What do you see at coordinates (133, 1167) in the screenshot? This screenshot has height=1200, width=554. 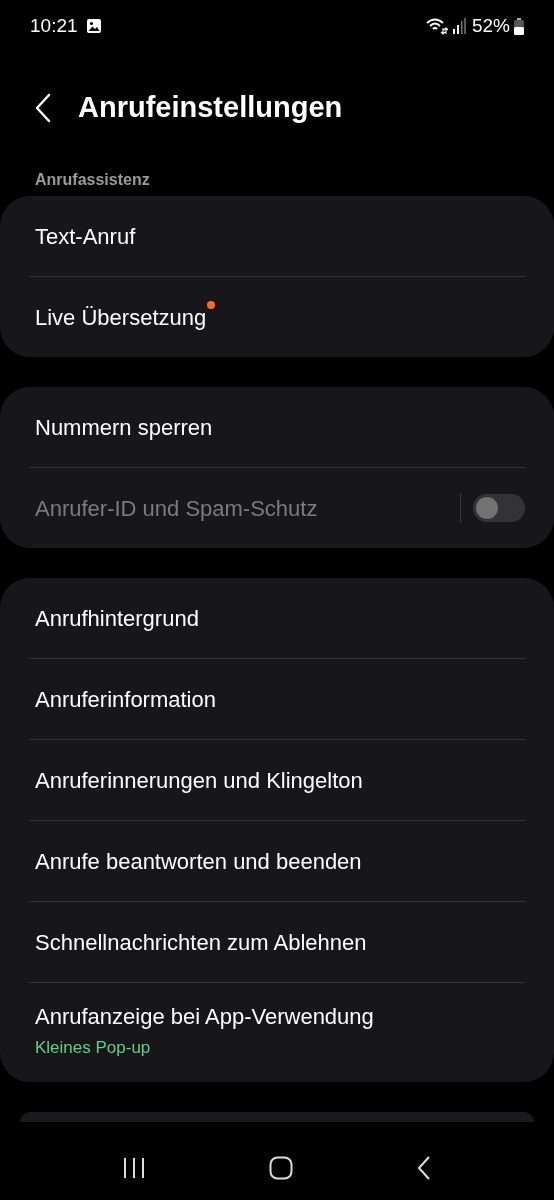 I see `recent-apps-icon` at bounding box center [133, 1167].